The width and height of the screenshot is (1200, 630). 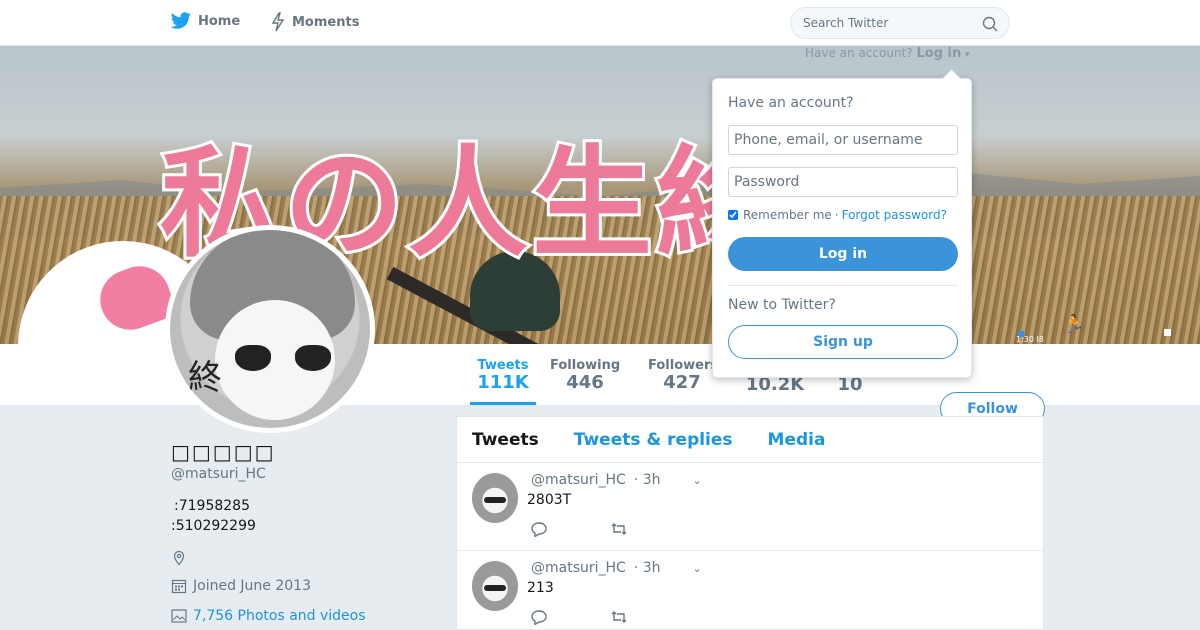 What do you see at coordinates (990, 24) in the screenshot?
I see `search-icon` at bounding box center [990, 24].